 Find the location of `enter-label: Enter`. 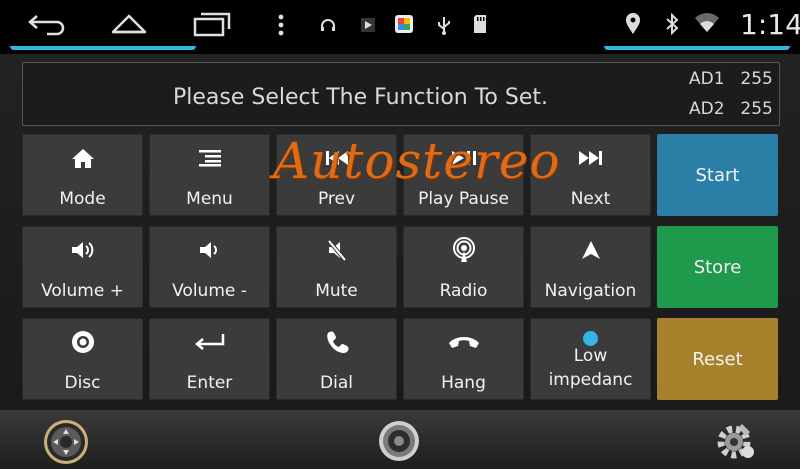

enter-label: Enter is located at coordinates (209, 383).